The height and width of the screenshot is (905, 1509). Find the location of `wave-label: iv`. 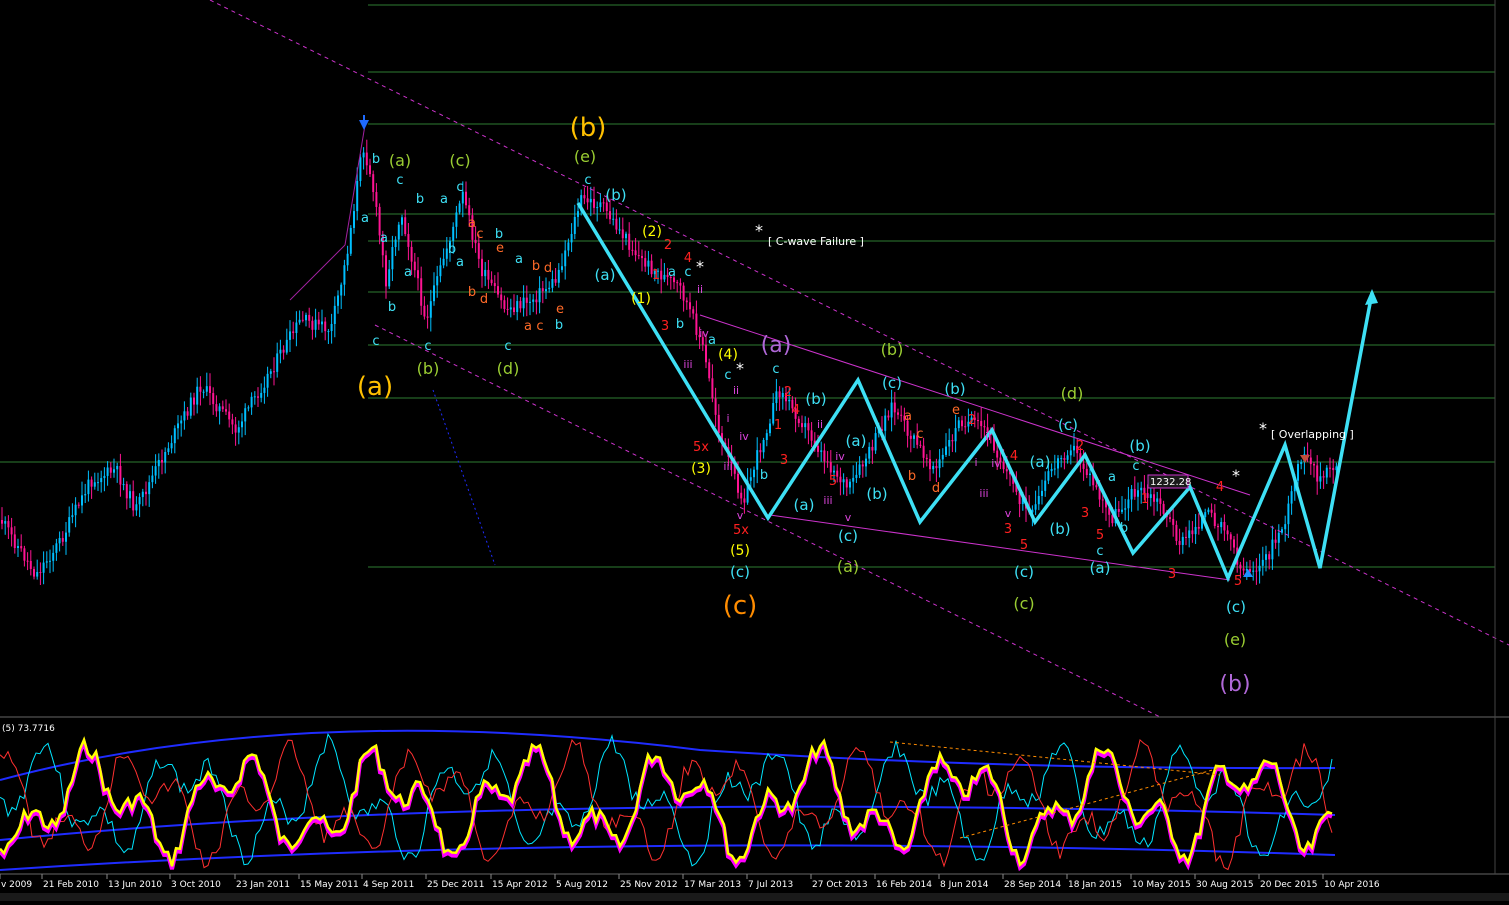

wave-label: iv is located at coordinates (744, 436).